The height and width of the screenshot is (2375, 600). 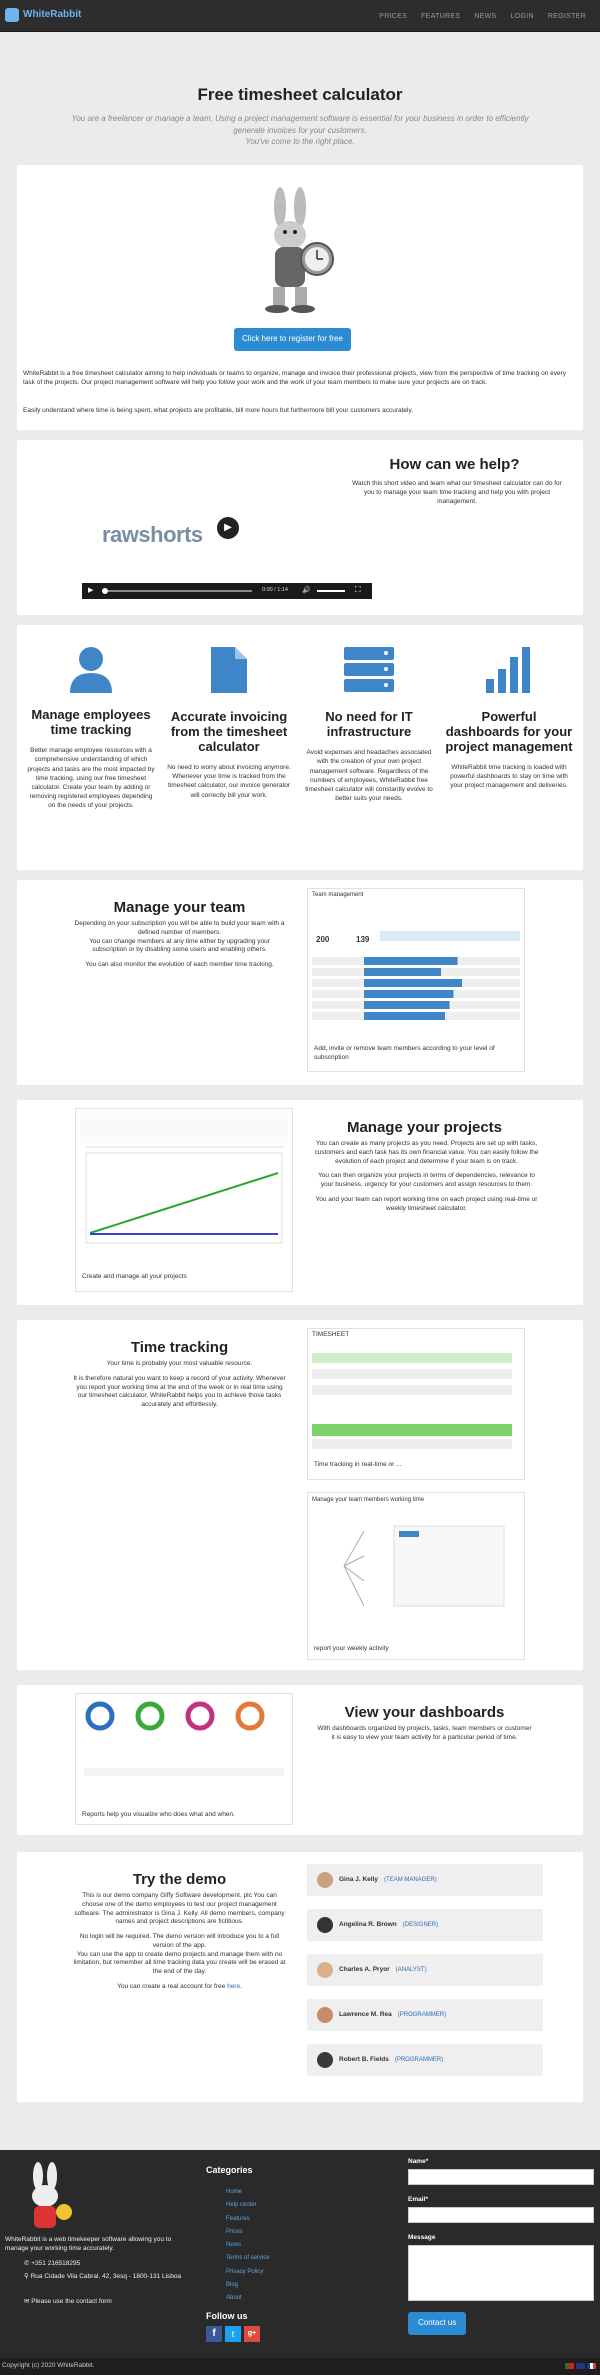 What do you see at coordinates (48, 2365) in the screenshot?
I see `copyright-text: Copyright (c) 2020 WhiteRabbit.` at bounding box center [48, 2365].